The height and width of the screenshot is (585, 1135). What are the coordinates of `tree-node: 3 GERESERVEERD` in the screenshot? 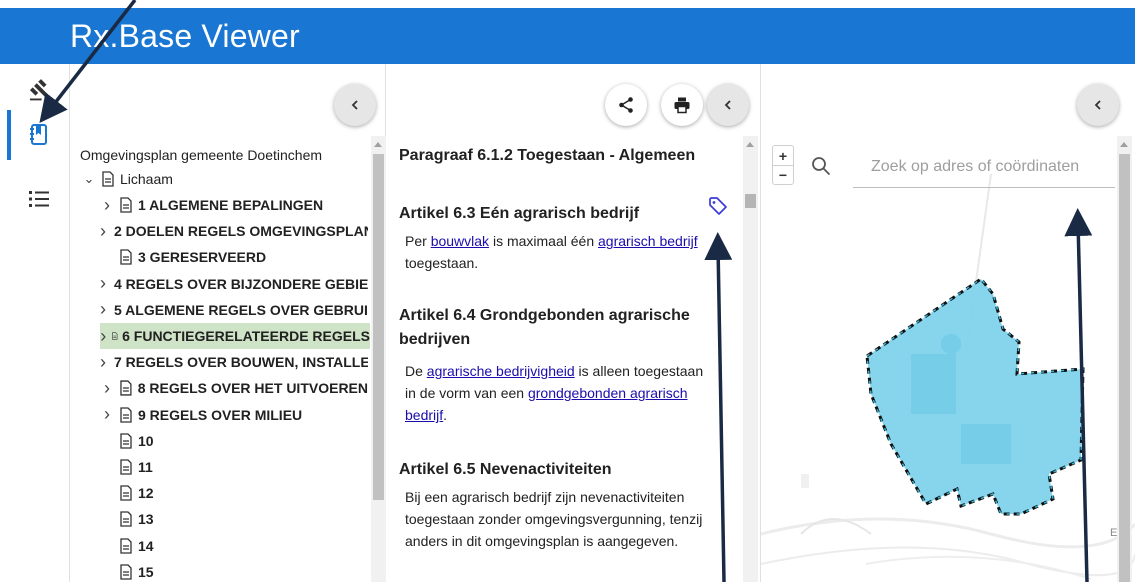 It's located at (234, 257).